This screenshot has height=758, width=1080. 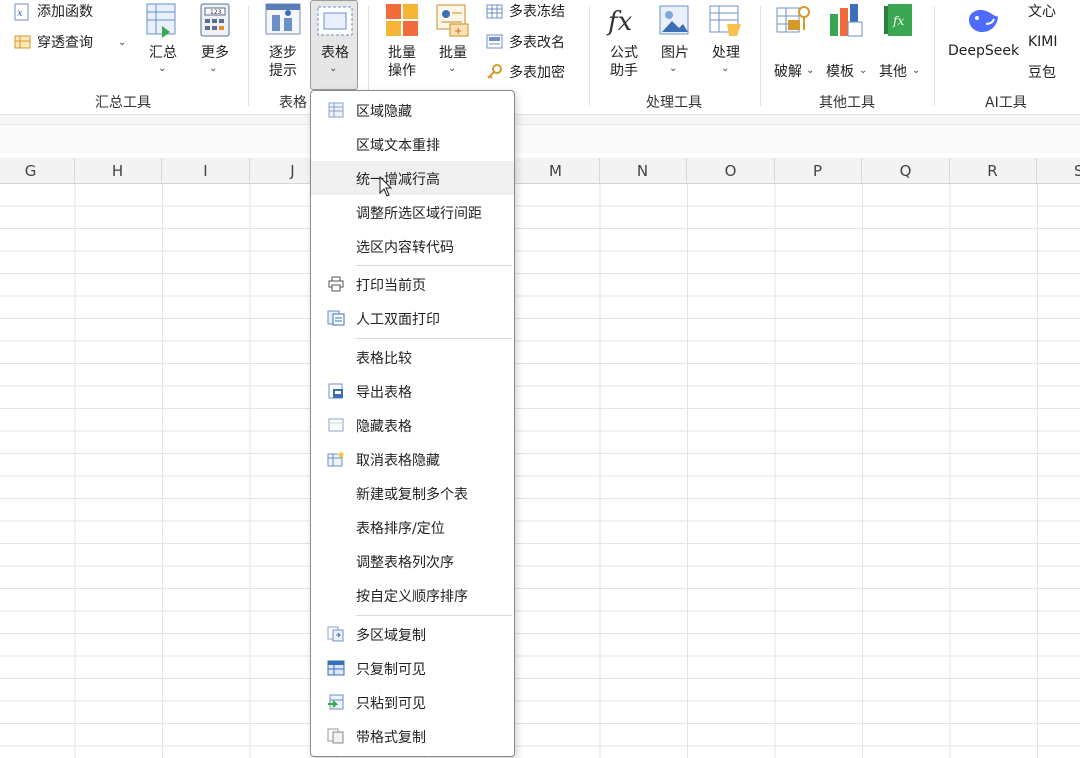 I want to click on column-header: P, so click(x=818, y=170).